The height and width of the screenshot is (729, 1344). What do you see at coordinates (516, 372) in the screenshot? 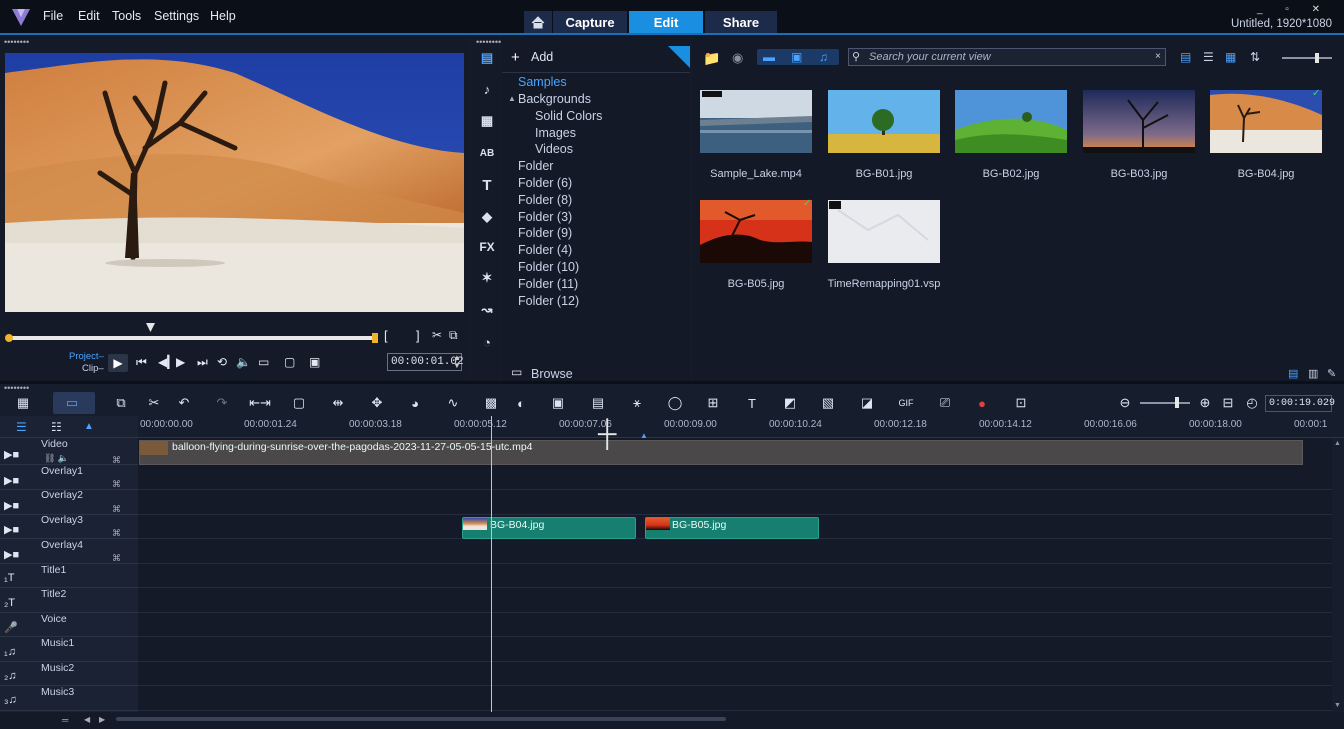
I see `browse-icon: ▭` at bounding box center [516, 372].